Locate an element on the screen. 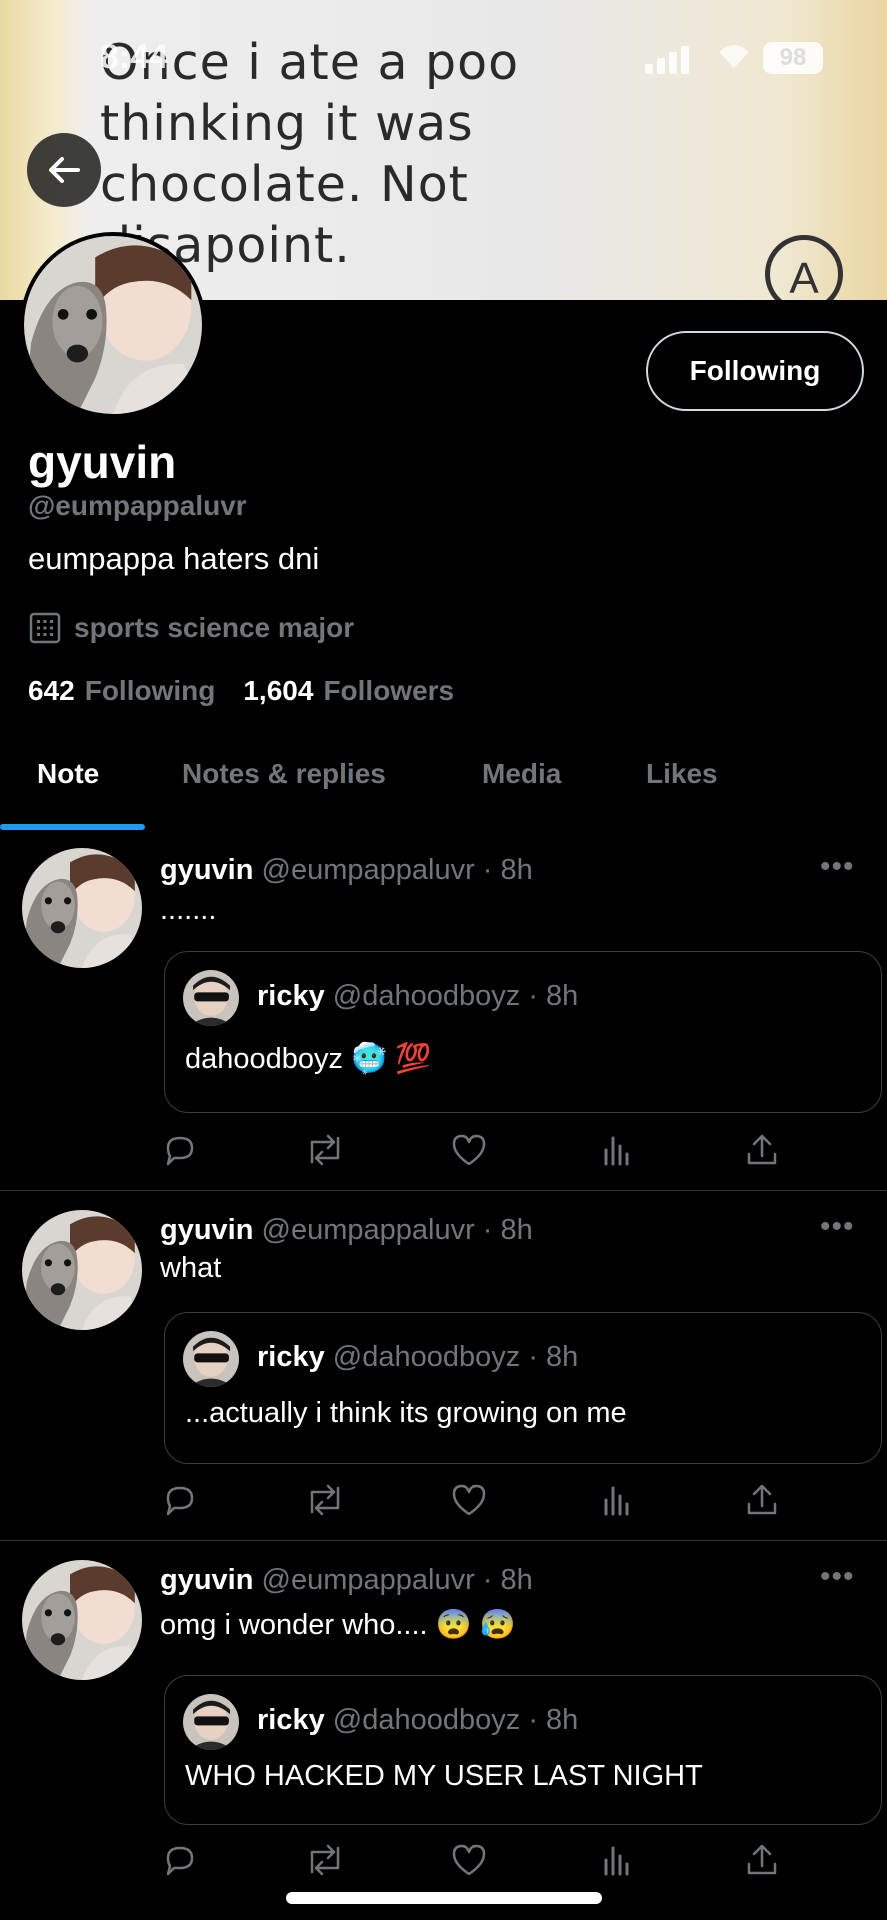 The width and height of the screenshot is (887, 1920). banner-circle-letter: A is located at coordinates (804, 267).